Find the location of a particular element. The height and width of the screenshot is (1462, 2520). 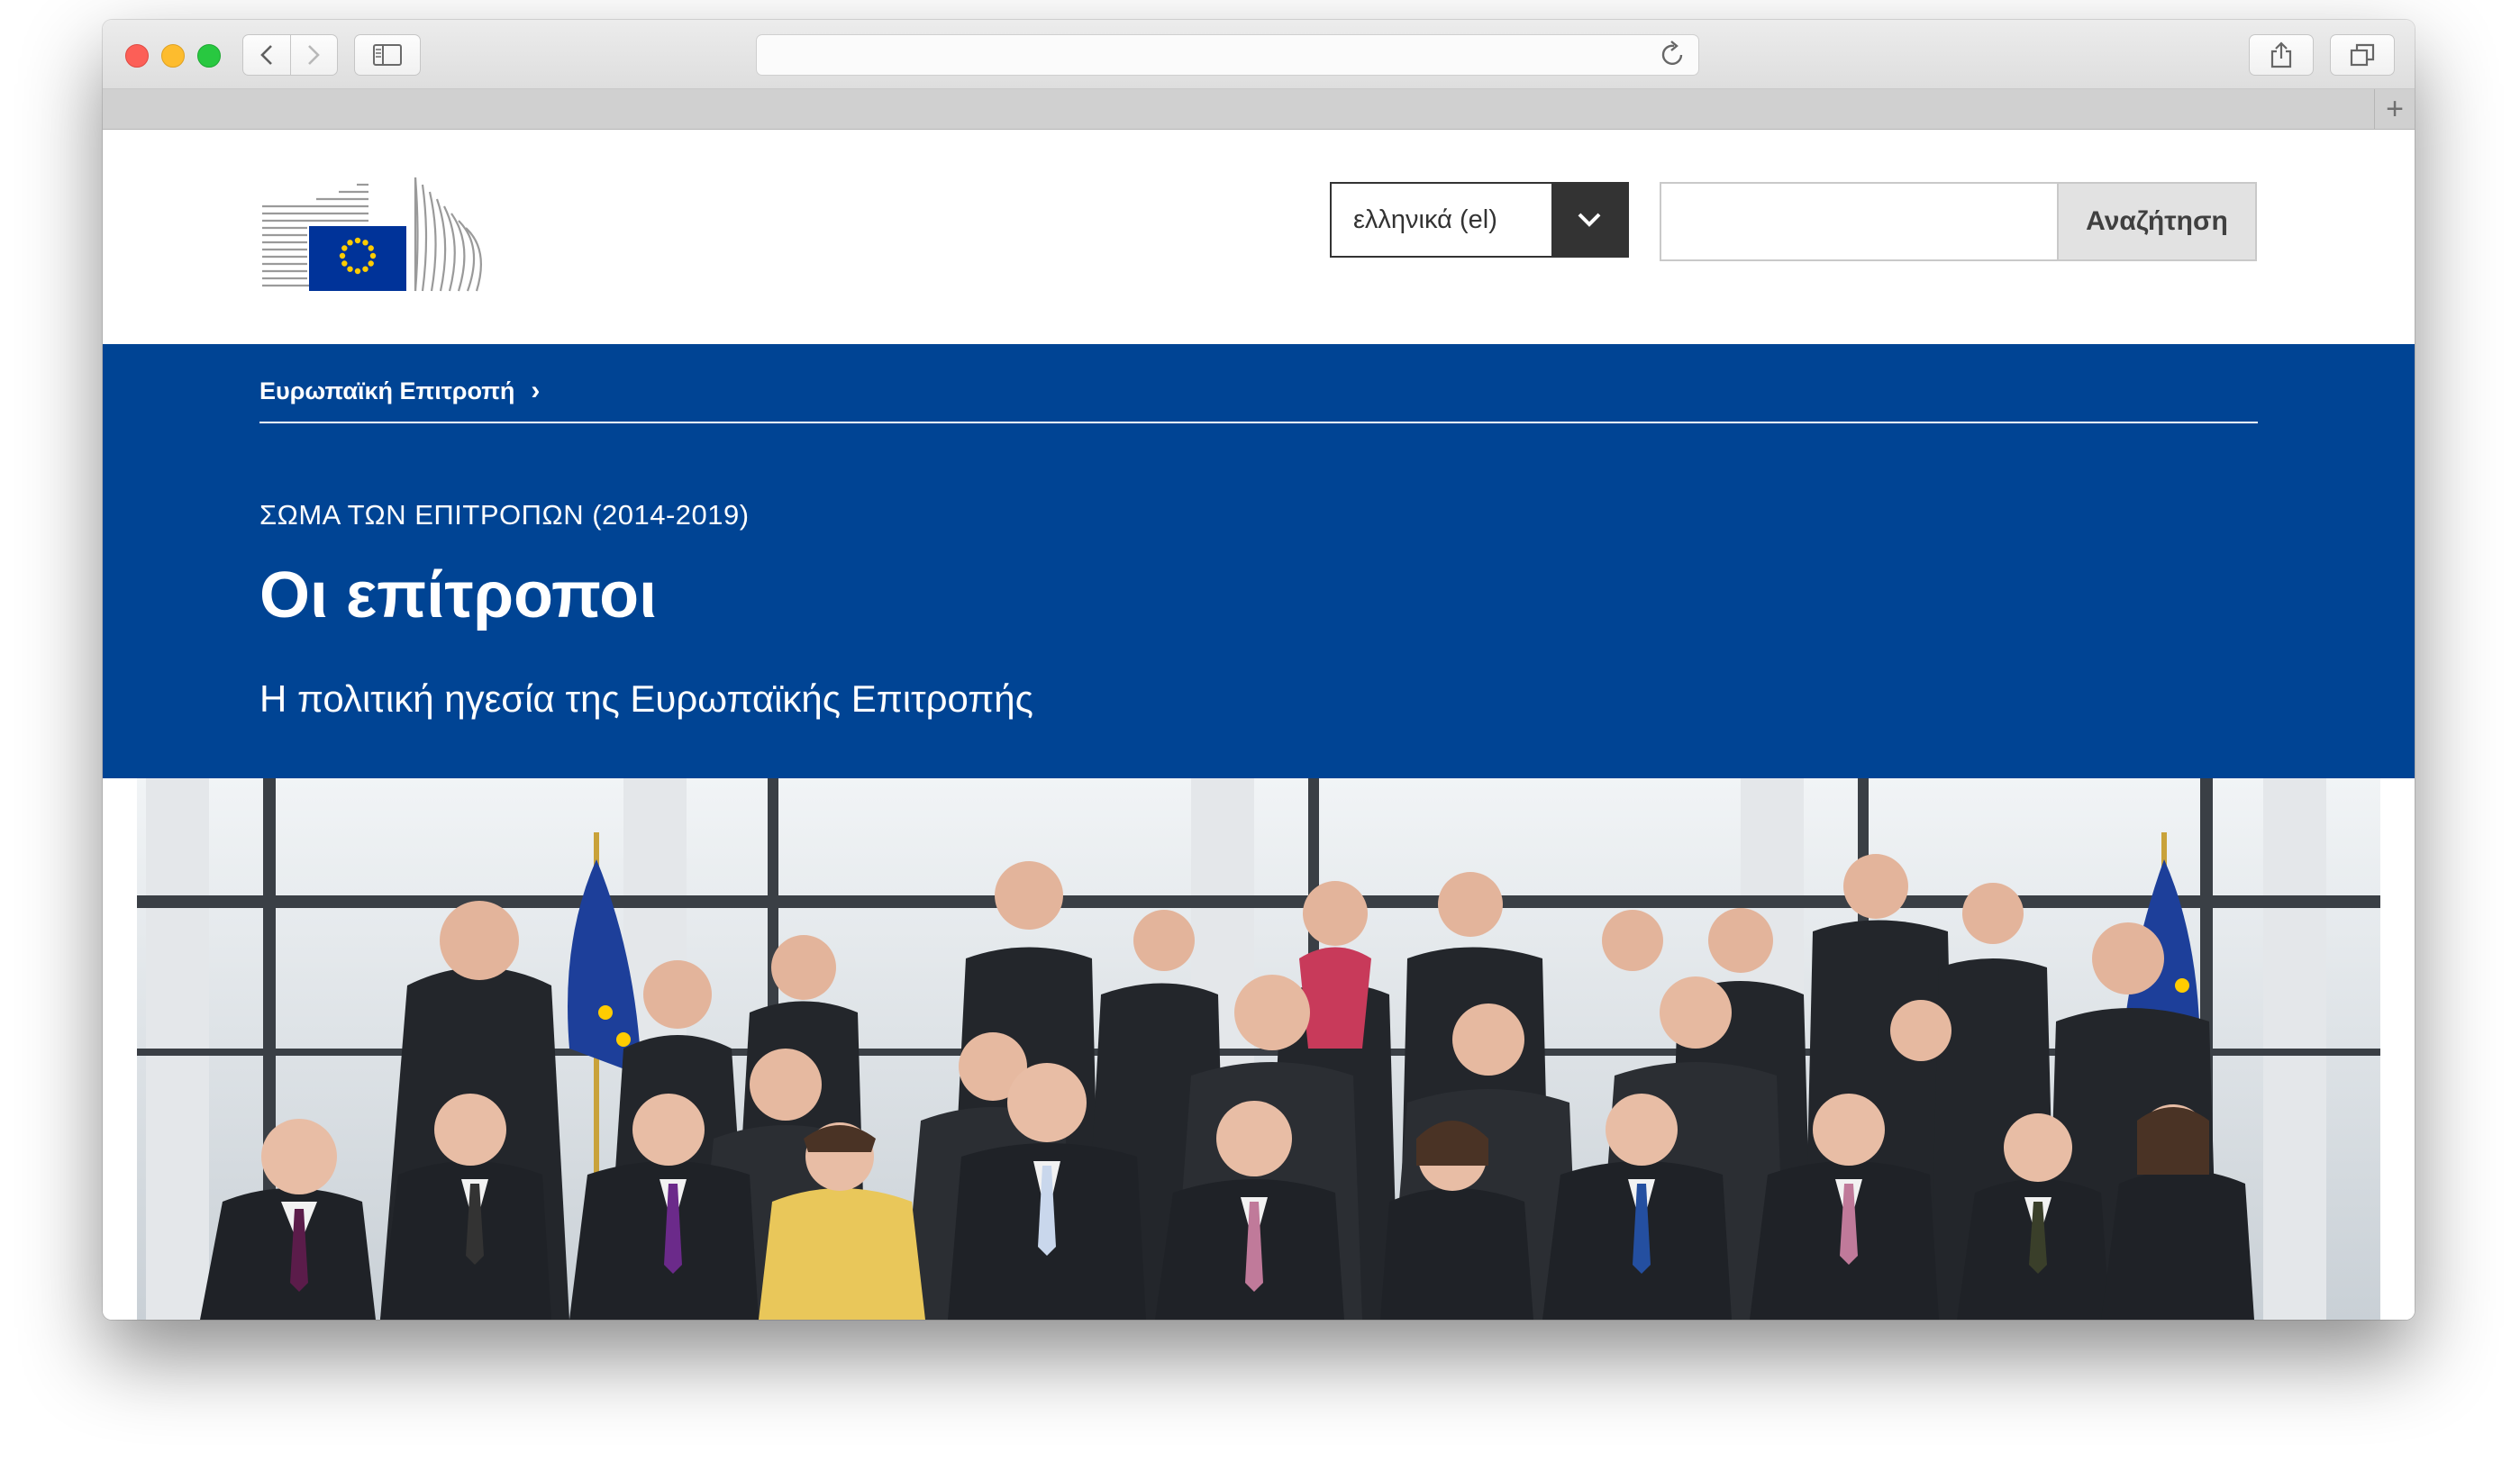

tab-strip: + is located at coordinates (1259, 109).